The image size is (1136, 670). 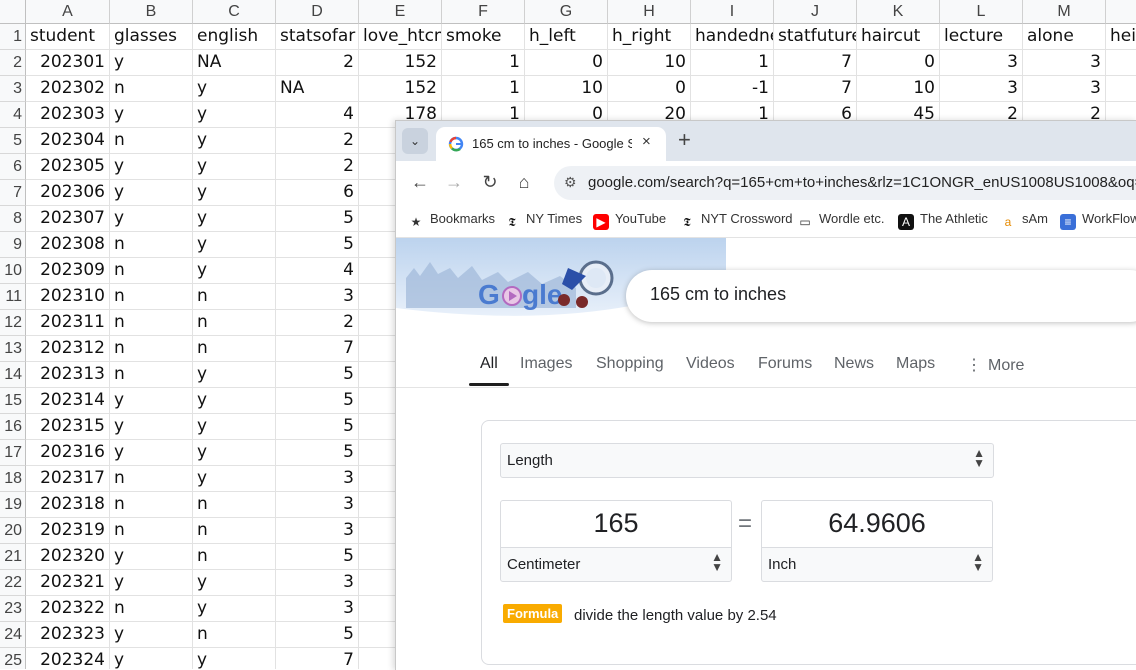 I want to click on row-header: 21, so click(x=13, y=557).